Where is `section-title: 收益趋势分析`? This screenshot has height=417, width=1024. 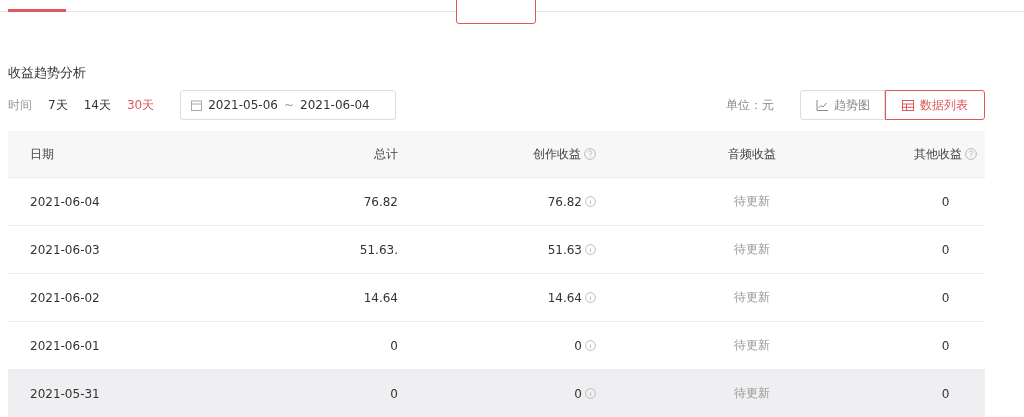
section-title: 收益趋势分析 is located at coordinates (47, 73).